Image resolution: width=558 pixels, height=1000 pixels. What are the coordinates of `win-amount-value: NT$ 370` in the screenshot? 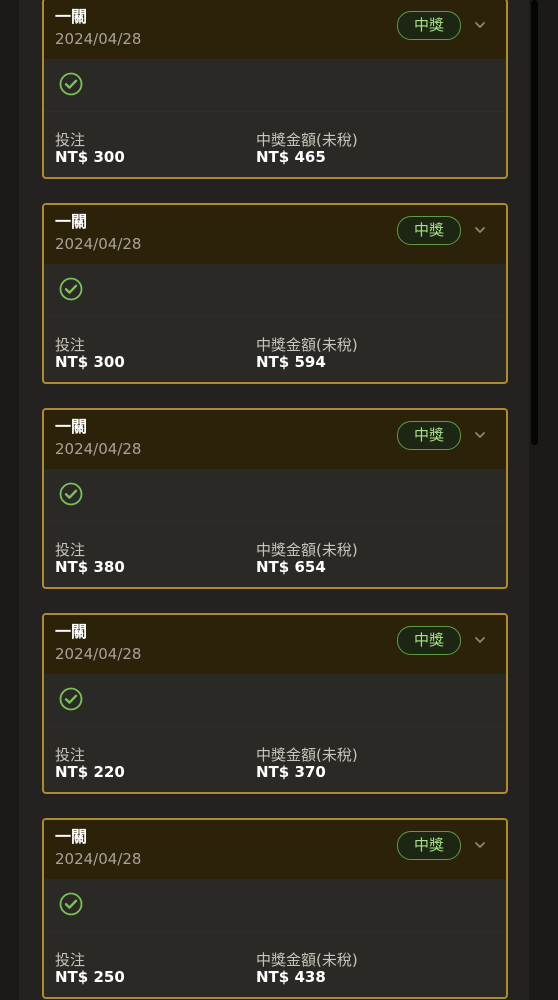 It's located at (291, 772).